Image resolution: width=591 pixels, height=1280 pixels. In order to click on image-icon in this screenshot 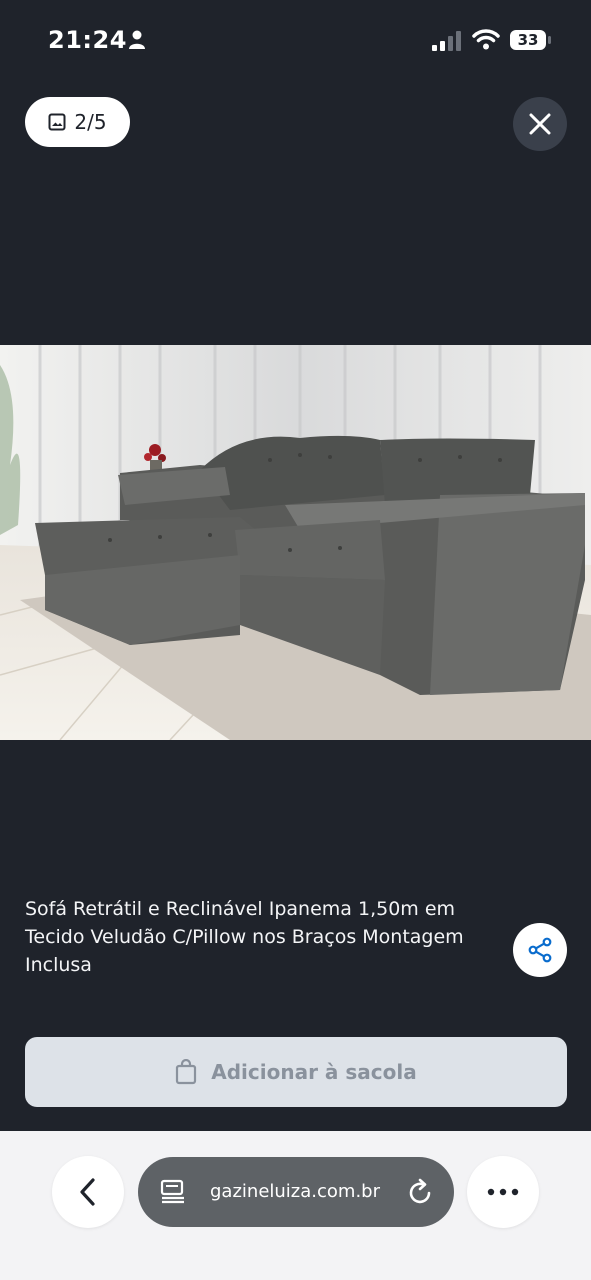, I will do `click(57, 122)`.